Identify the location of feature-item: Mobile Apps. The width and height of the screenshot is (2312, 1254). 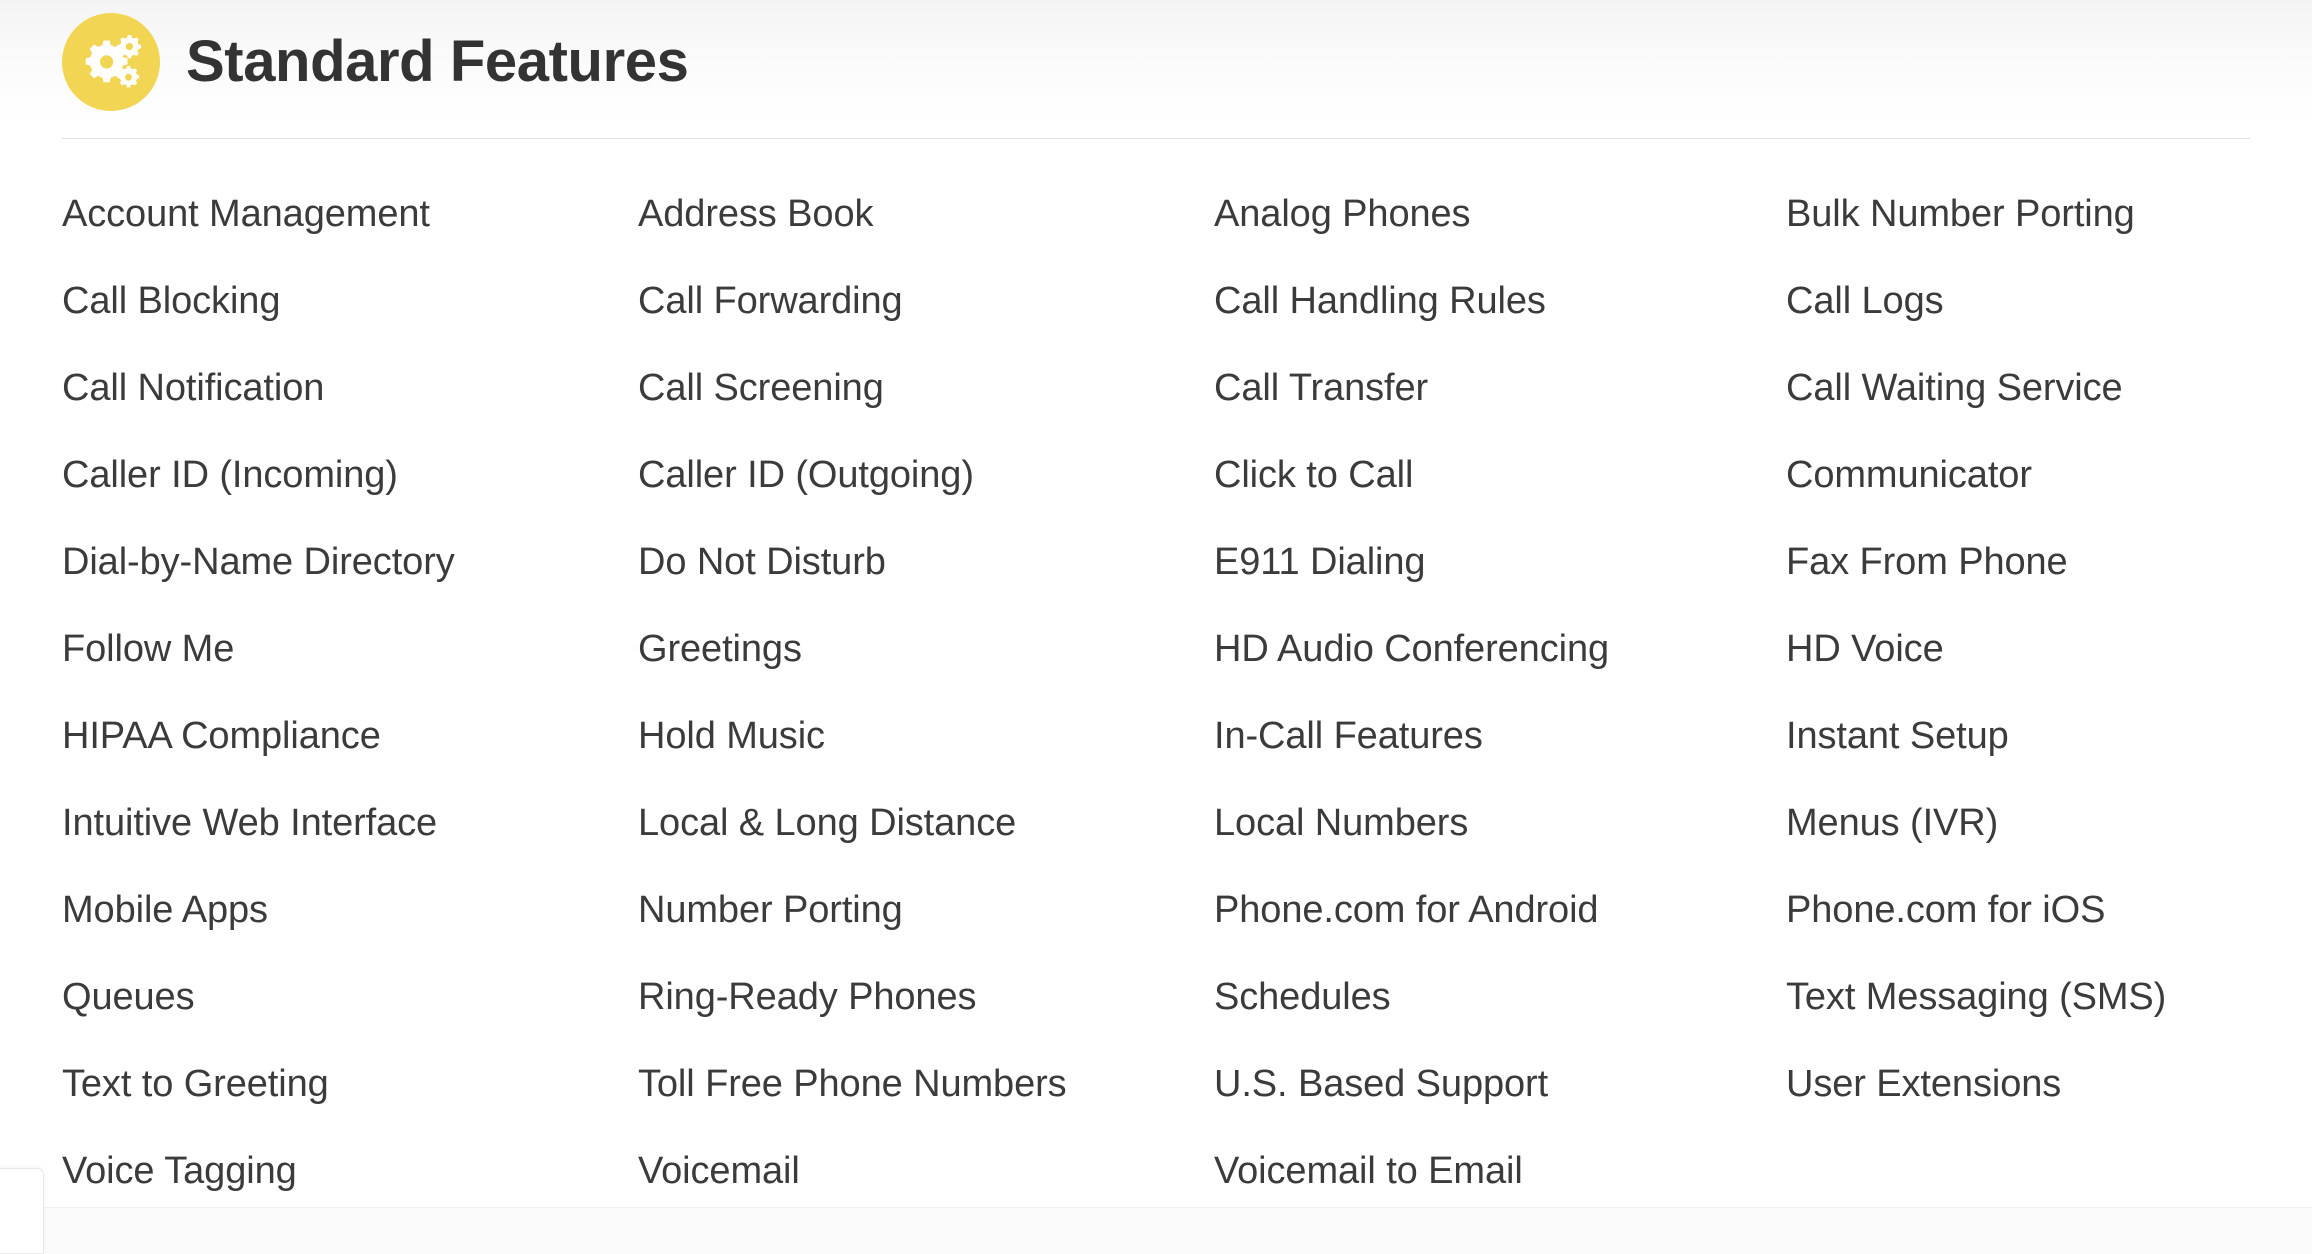
(350, 934).